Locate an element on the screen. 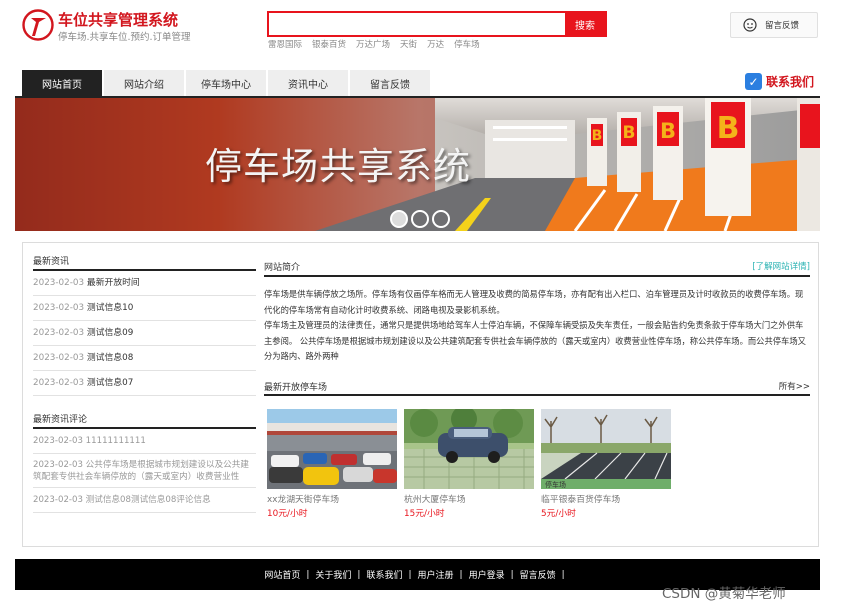 The image size is (848, 612). news-title: 测试信息07 is located at coordinates (110, 383).